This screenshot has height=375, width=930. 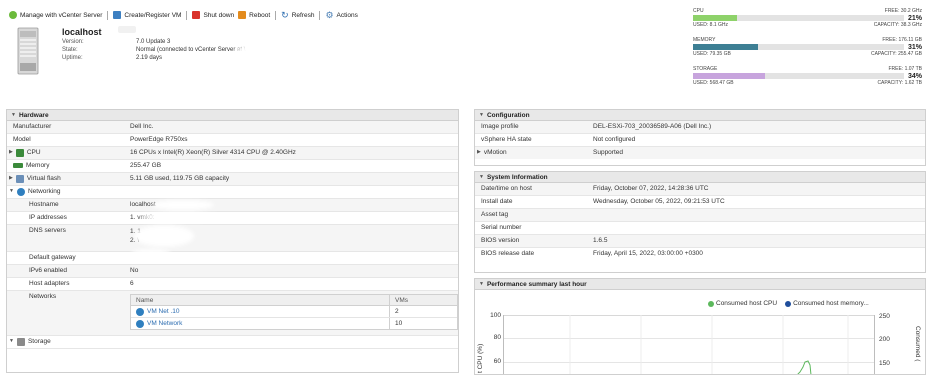 I want to click on uptime-value: 2.19 days, so click(x=149, y=58).